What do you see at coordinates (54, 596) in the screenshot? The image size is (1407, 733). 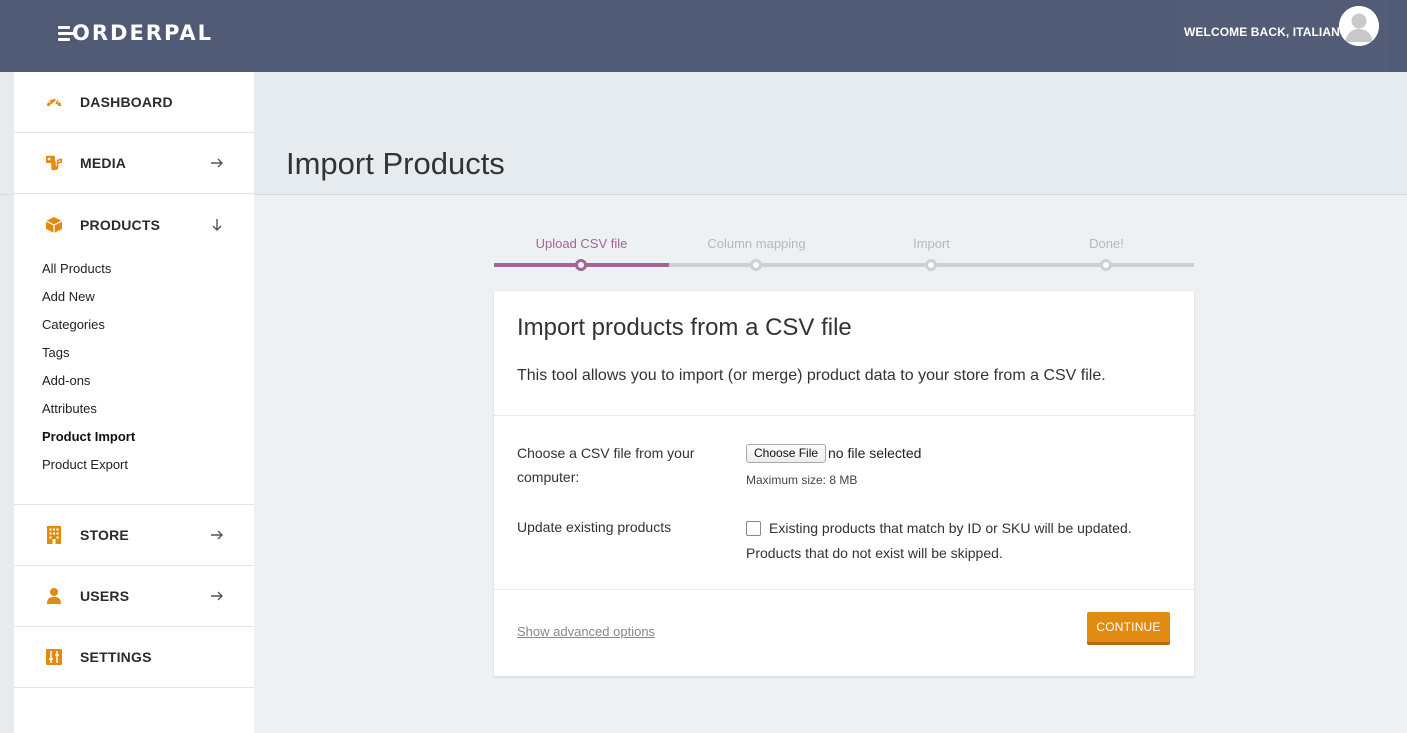 I see `user-icon` at bounding box center [54, 596].